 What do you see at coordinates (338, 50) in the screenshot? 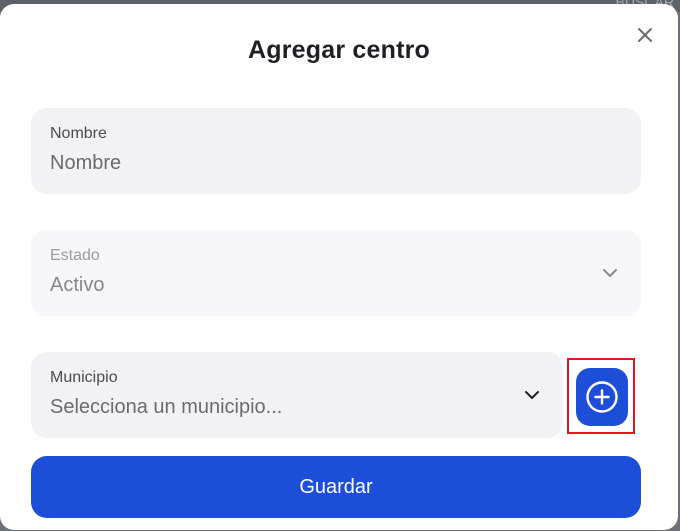
I see `modal-title: Agregar centro` at bounding box center [338, 50].